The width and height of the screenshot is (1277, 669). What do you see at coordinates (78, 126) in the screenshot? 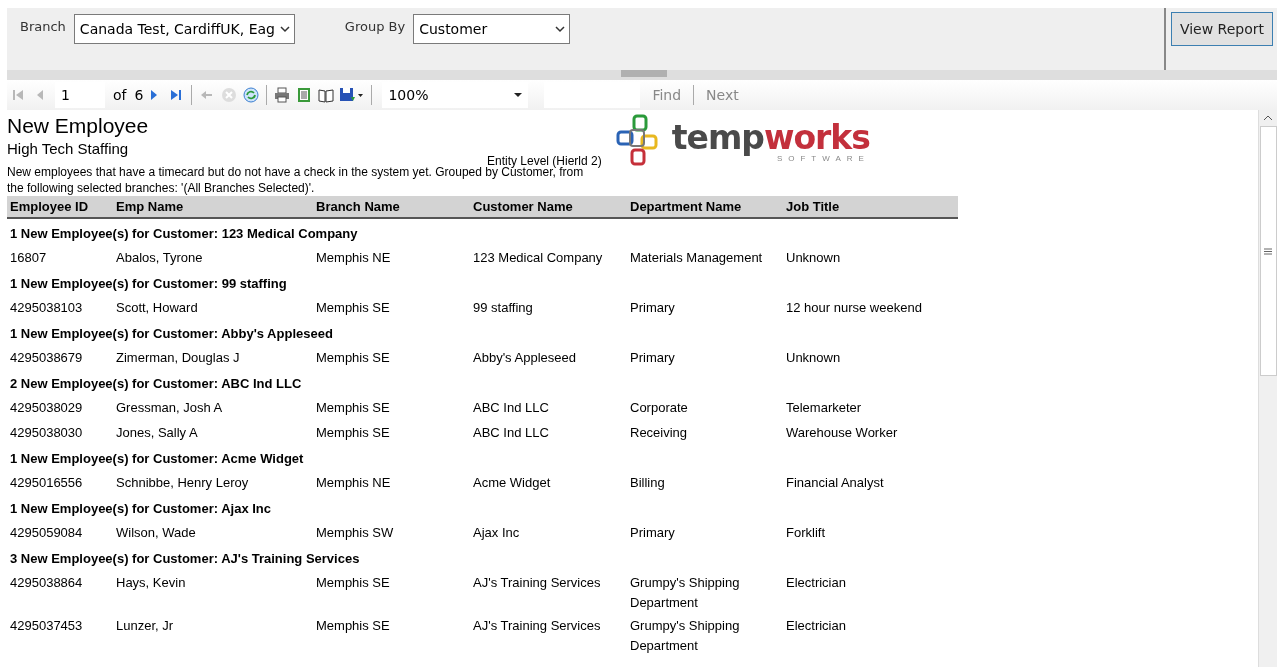
I see `report-title: New Employee` at bounding box center [78, 126].